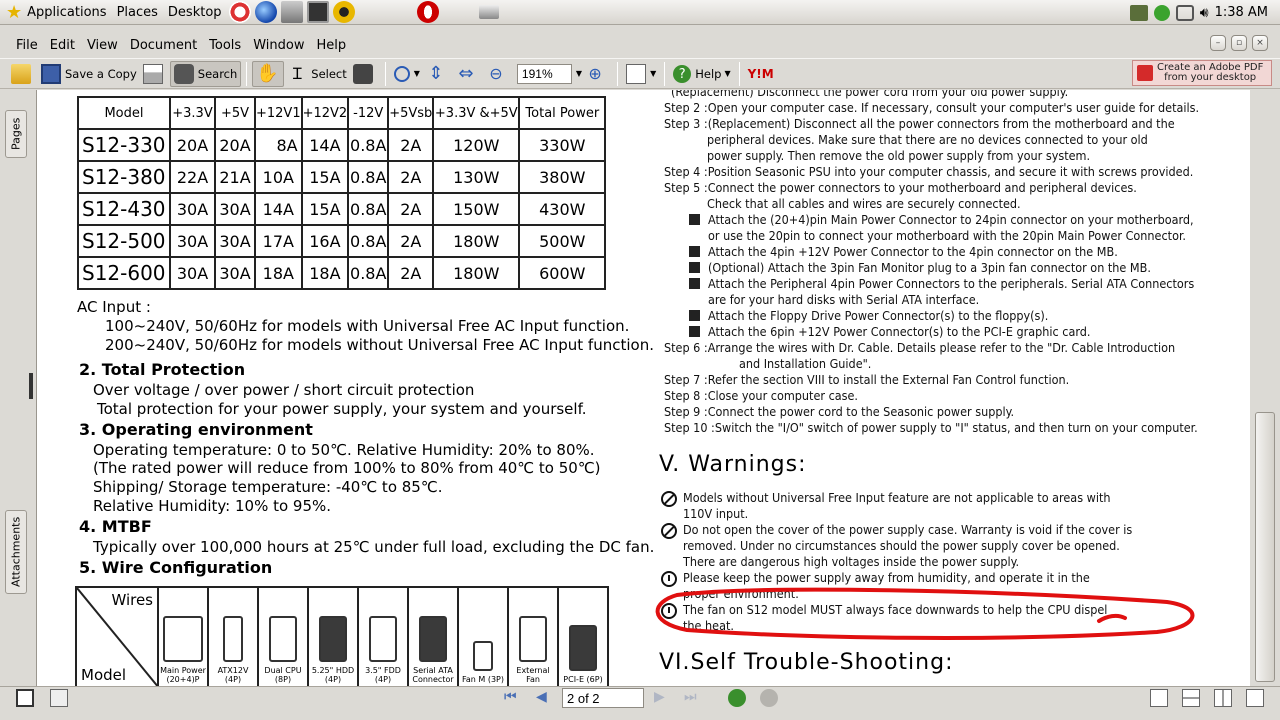  Describe the element at coordinates (1161, 12) in the screenshot. I see `update-check-icon` at that location.